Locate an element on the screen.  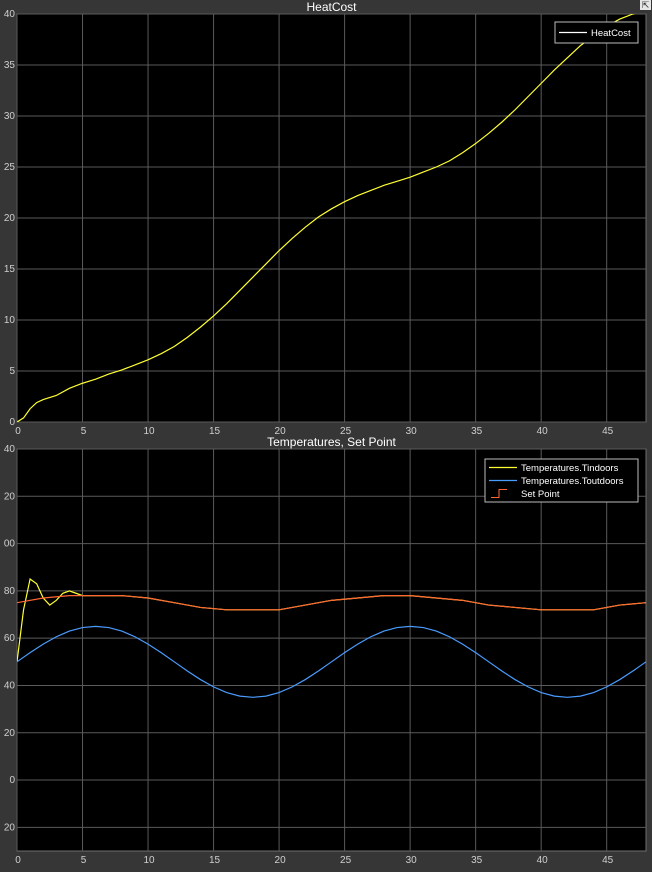
x-tick-label: 20 is located at coordinates (281, 860).